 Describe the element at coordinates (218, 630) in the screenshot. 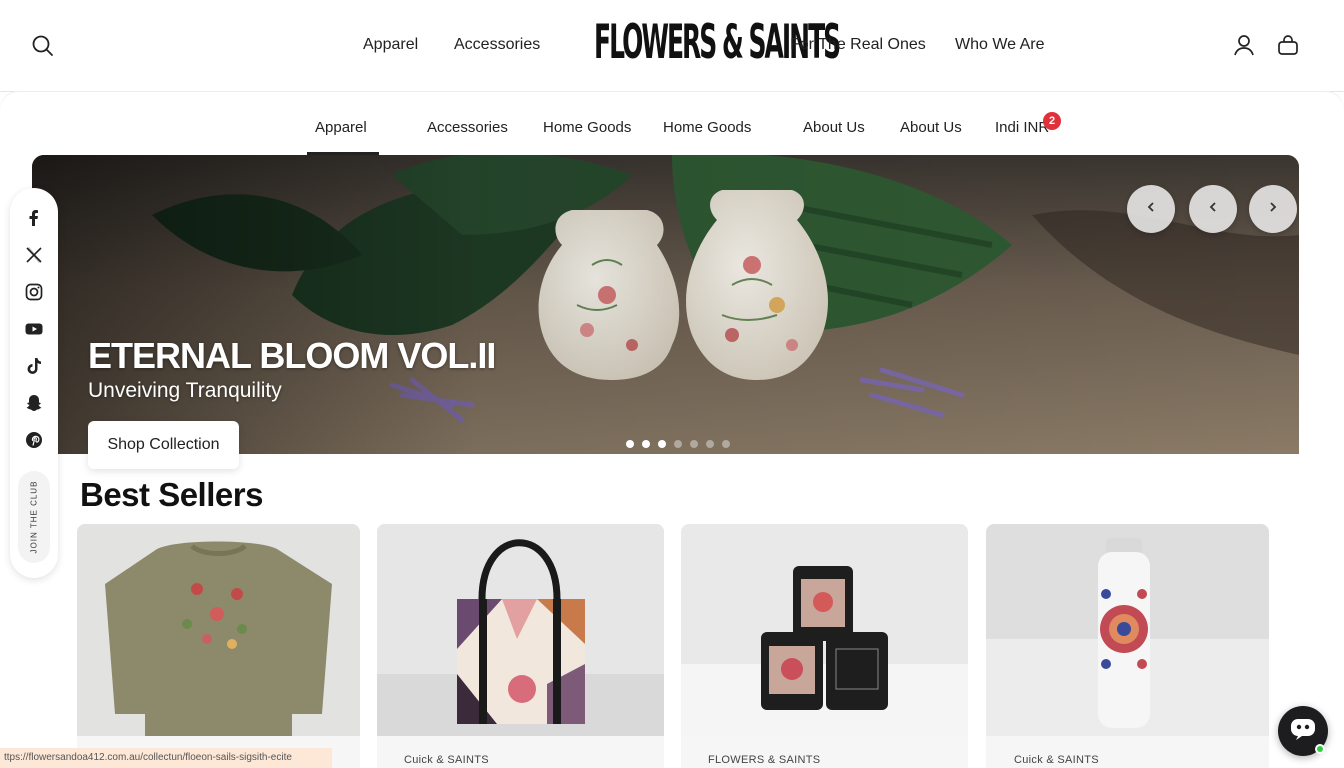

I see `product-image-sweatshirt` at that location.